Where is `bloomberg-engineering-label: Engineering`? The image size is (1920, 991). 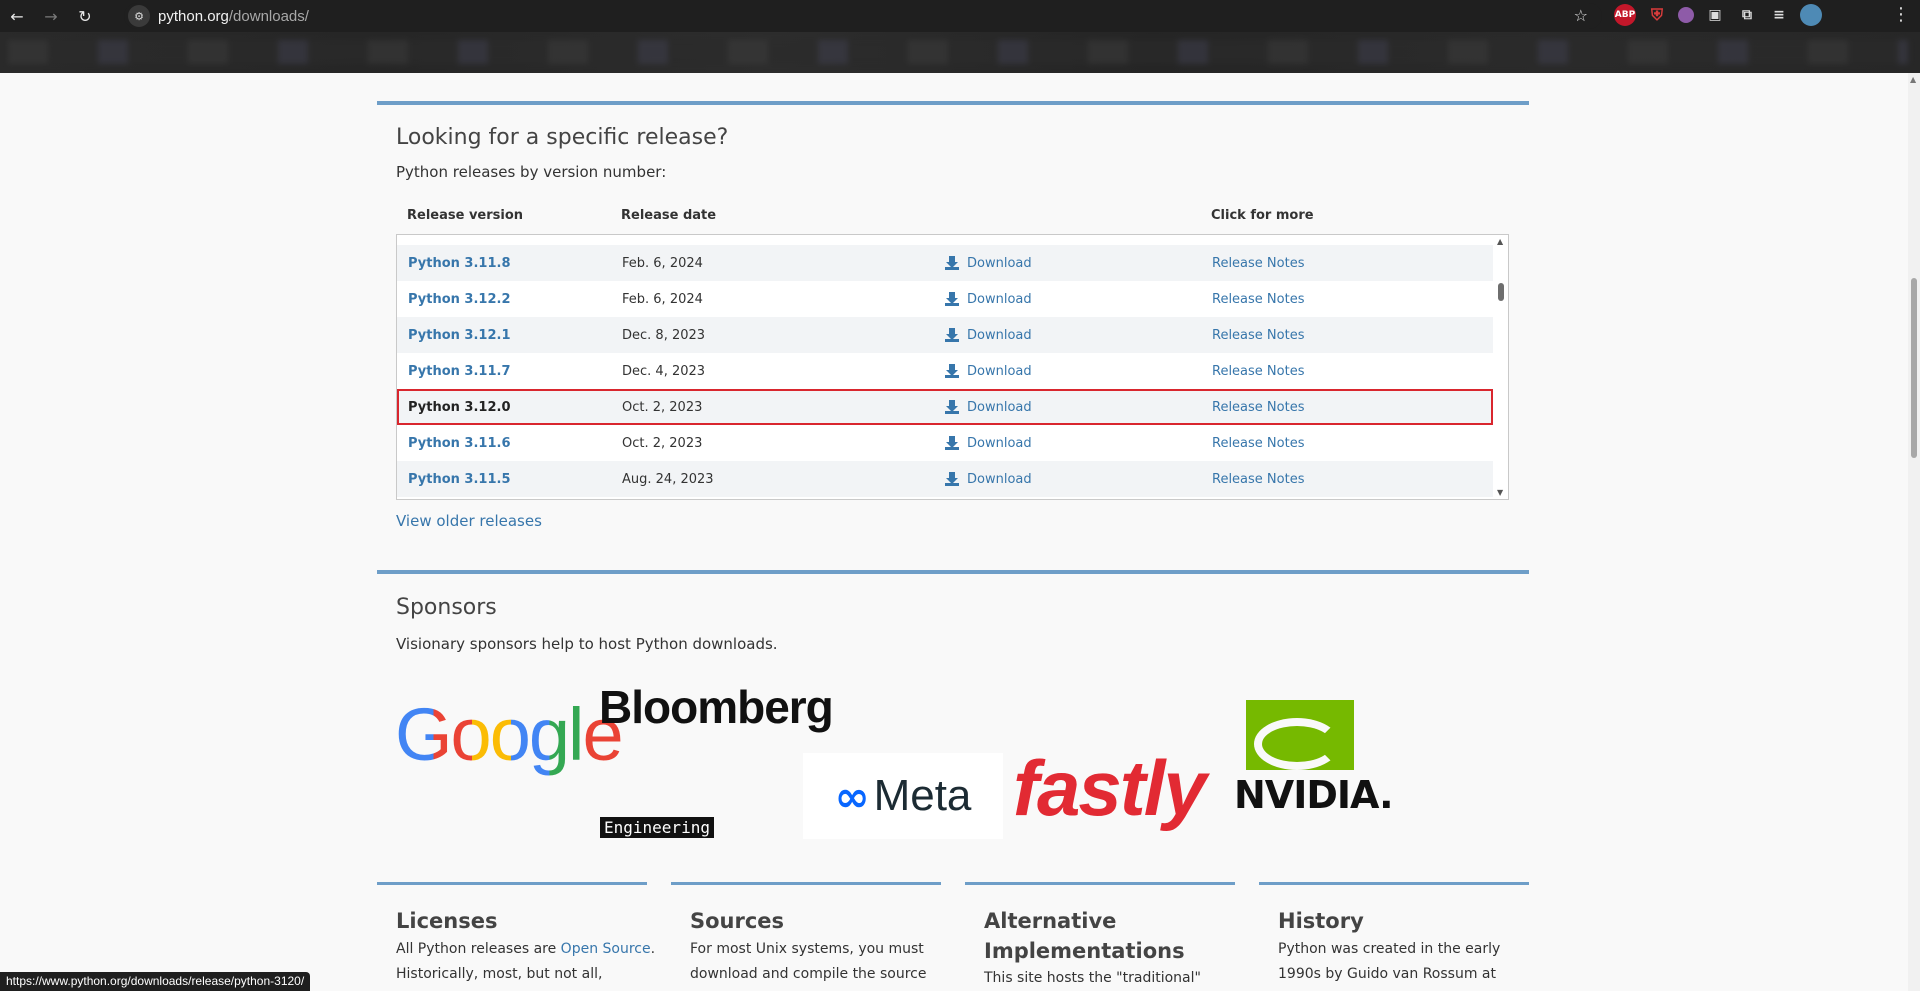
bloomberg-engineering-label: Engineering is located at coordinates (657, 827).